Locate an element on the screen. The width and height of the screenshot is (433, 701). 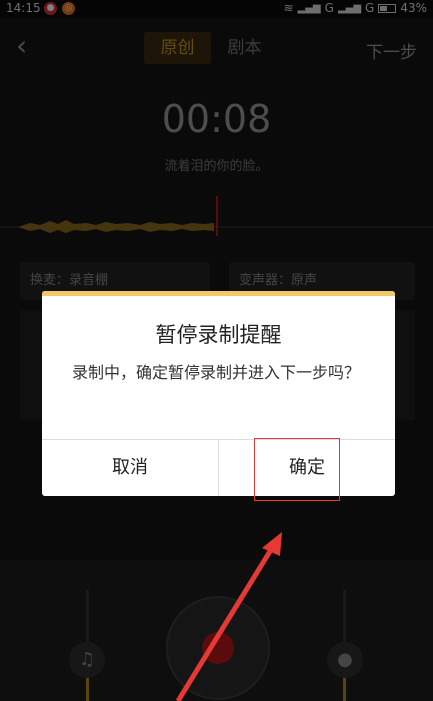
dialog-title: 暂停录制提醒 is located at coordinates (218, 335).